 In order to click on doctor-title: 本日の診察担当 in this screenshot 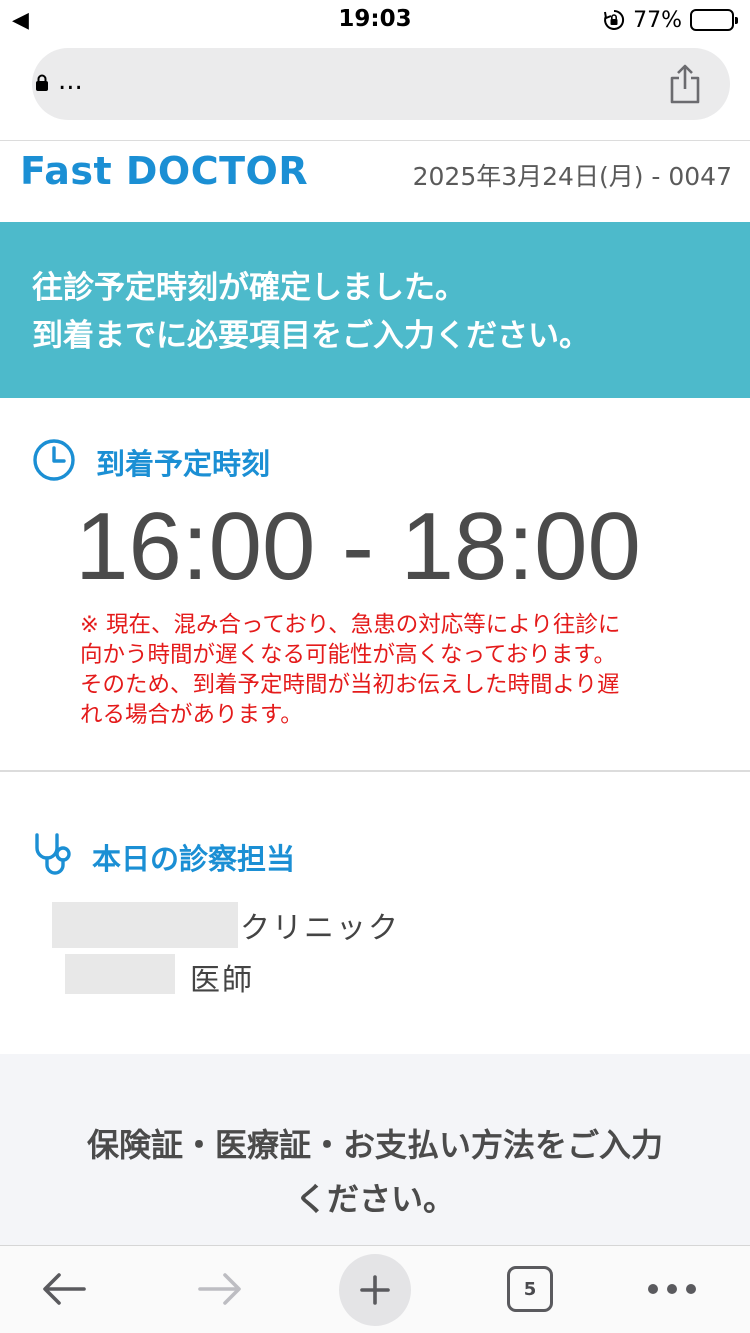, I will do `click(194, 859)`.